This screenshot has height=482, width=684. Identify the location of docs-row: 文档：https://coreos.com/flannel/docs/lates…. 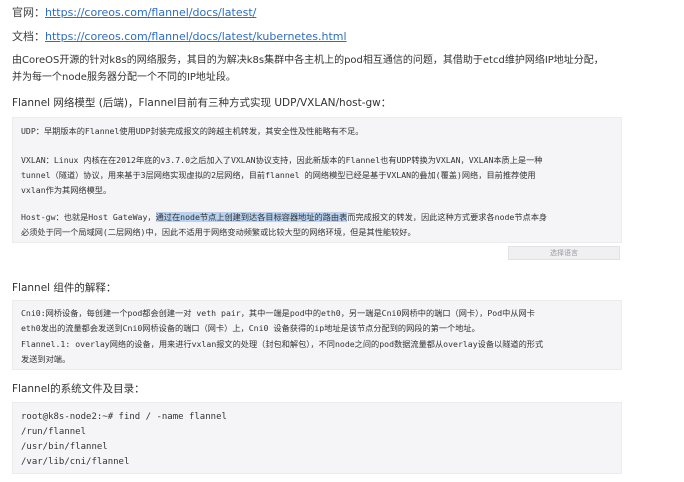
(179, 37).